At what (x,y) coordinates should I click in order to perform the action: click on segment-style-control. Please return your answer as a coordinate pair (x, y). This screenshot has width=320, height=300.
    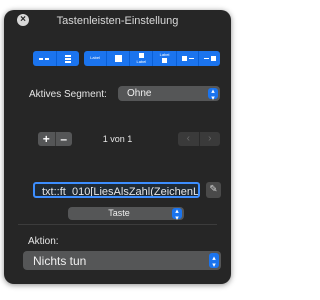
    Looking at the image, I should click on (56, 58).